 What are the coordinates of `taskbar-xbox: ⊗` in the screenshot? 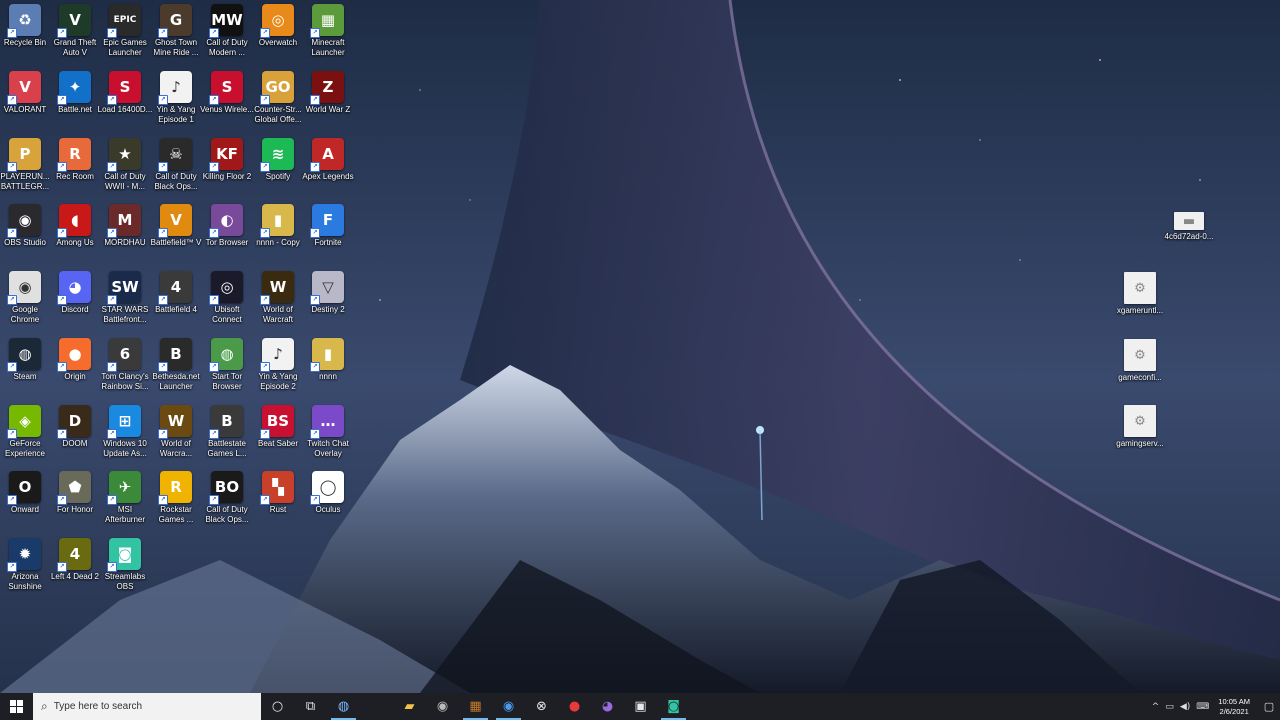 It's located at (541, 706).